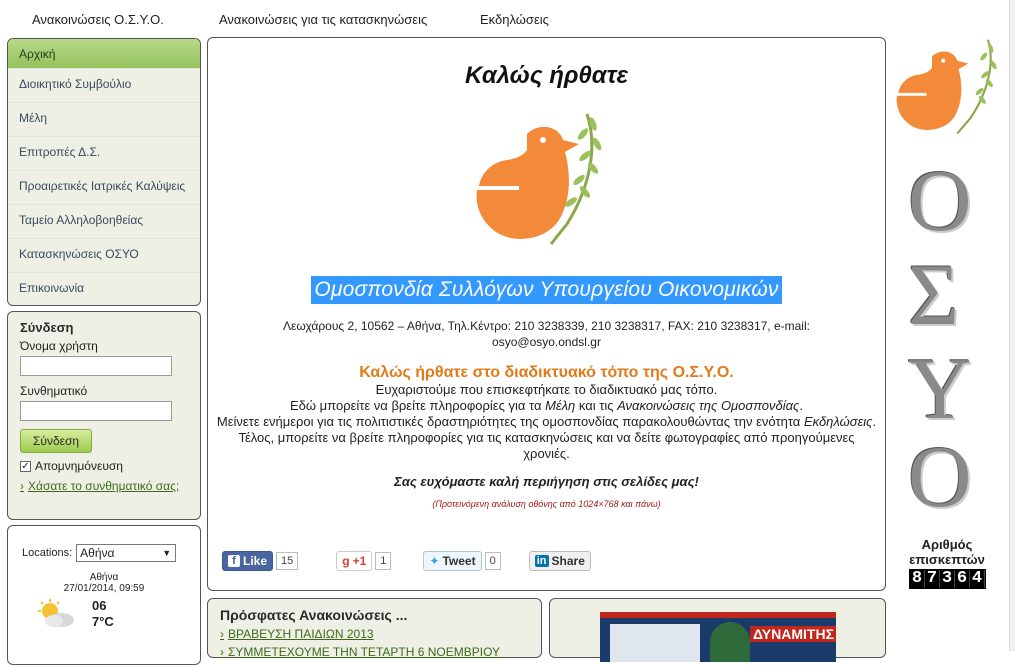 This screenshot has height=665, width=1015. What do you see at coordinates (560, 405) in the screenshot?
I see `members-link: Μέλη` at bounding box center [560, 405].